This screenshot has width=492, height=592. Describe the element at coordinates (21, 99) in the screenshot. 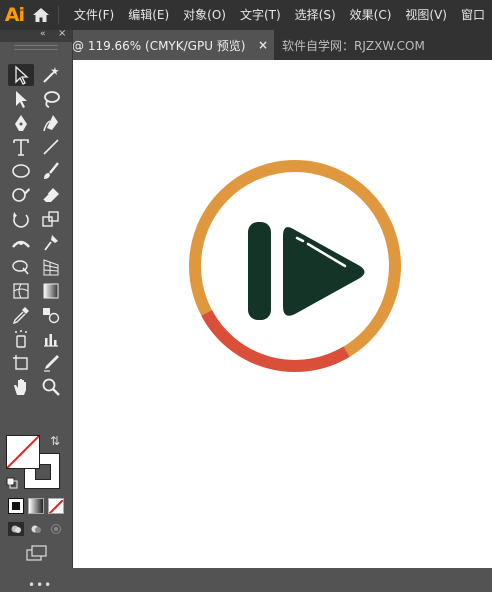

I see `direct-selection-tool-icon` at that location.